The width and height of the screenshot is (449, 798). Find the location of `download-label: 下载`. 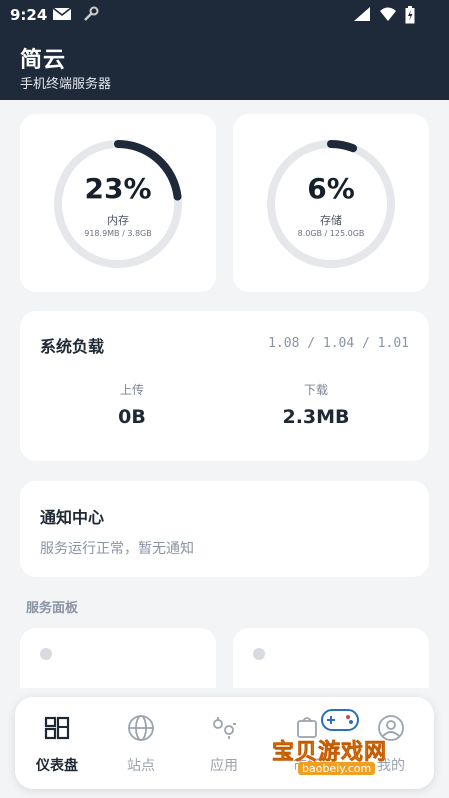

download-label: 下载 is located at coordinates (315, 390).